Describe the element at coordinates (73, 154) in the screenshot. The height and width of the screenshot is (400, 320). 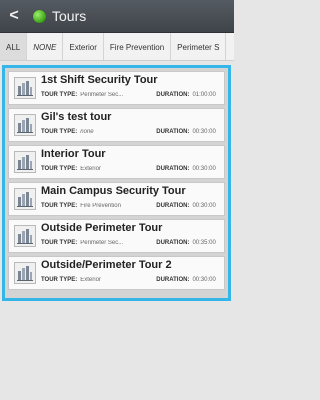
I see `tour-name: Interior Tour` at that location.